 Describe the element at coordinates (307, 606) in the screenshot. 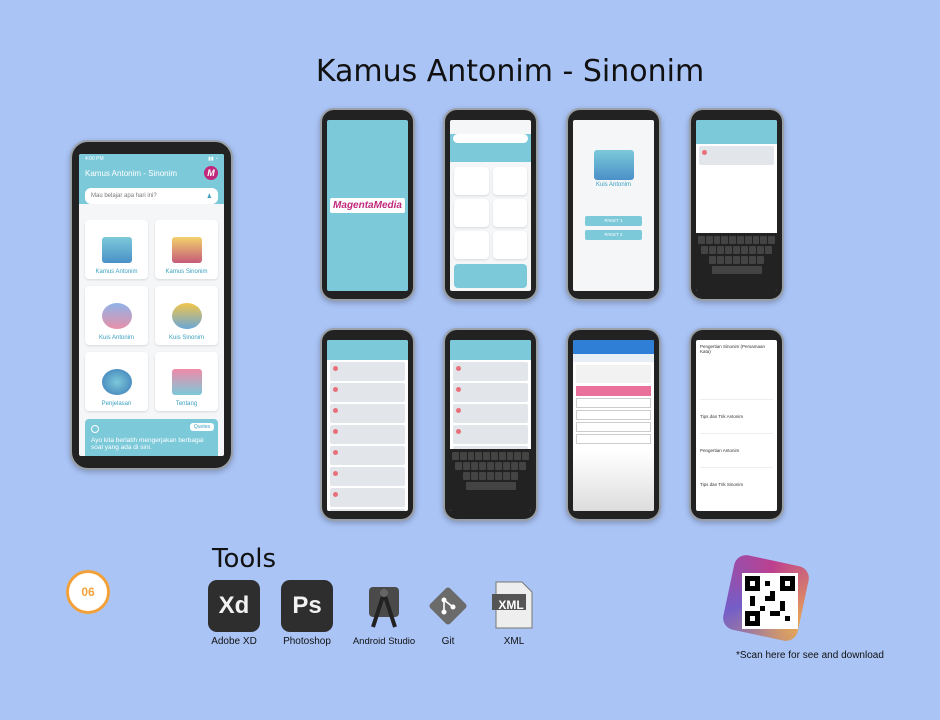

I see `photoshop-icon: Ps` at that location.